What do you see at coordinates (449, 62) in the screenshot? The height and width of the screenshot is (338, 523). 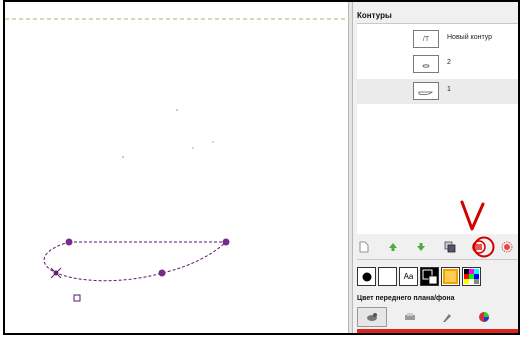 I see `path-item-label: 2` at bounding box center [449, 62].